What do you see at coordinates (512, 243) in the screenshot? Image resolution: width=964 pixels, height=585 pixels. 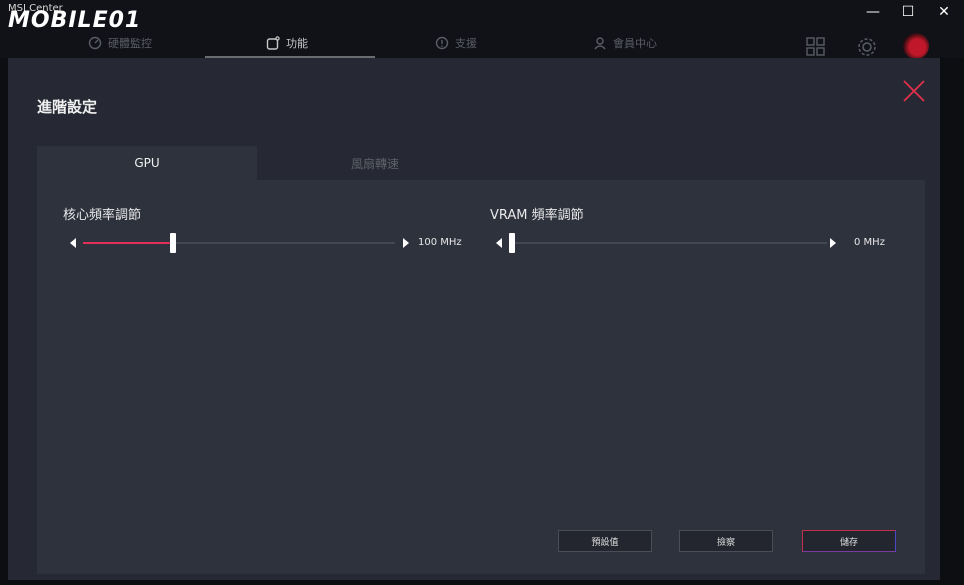 I see `vram-clock-thumb` at bounding box center [512, 243].